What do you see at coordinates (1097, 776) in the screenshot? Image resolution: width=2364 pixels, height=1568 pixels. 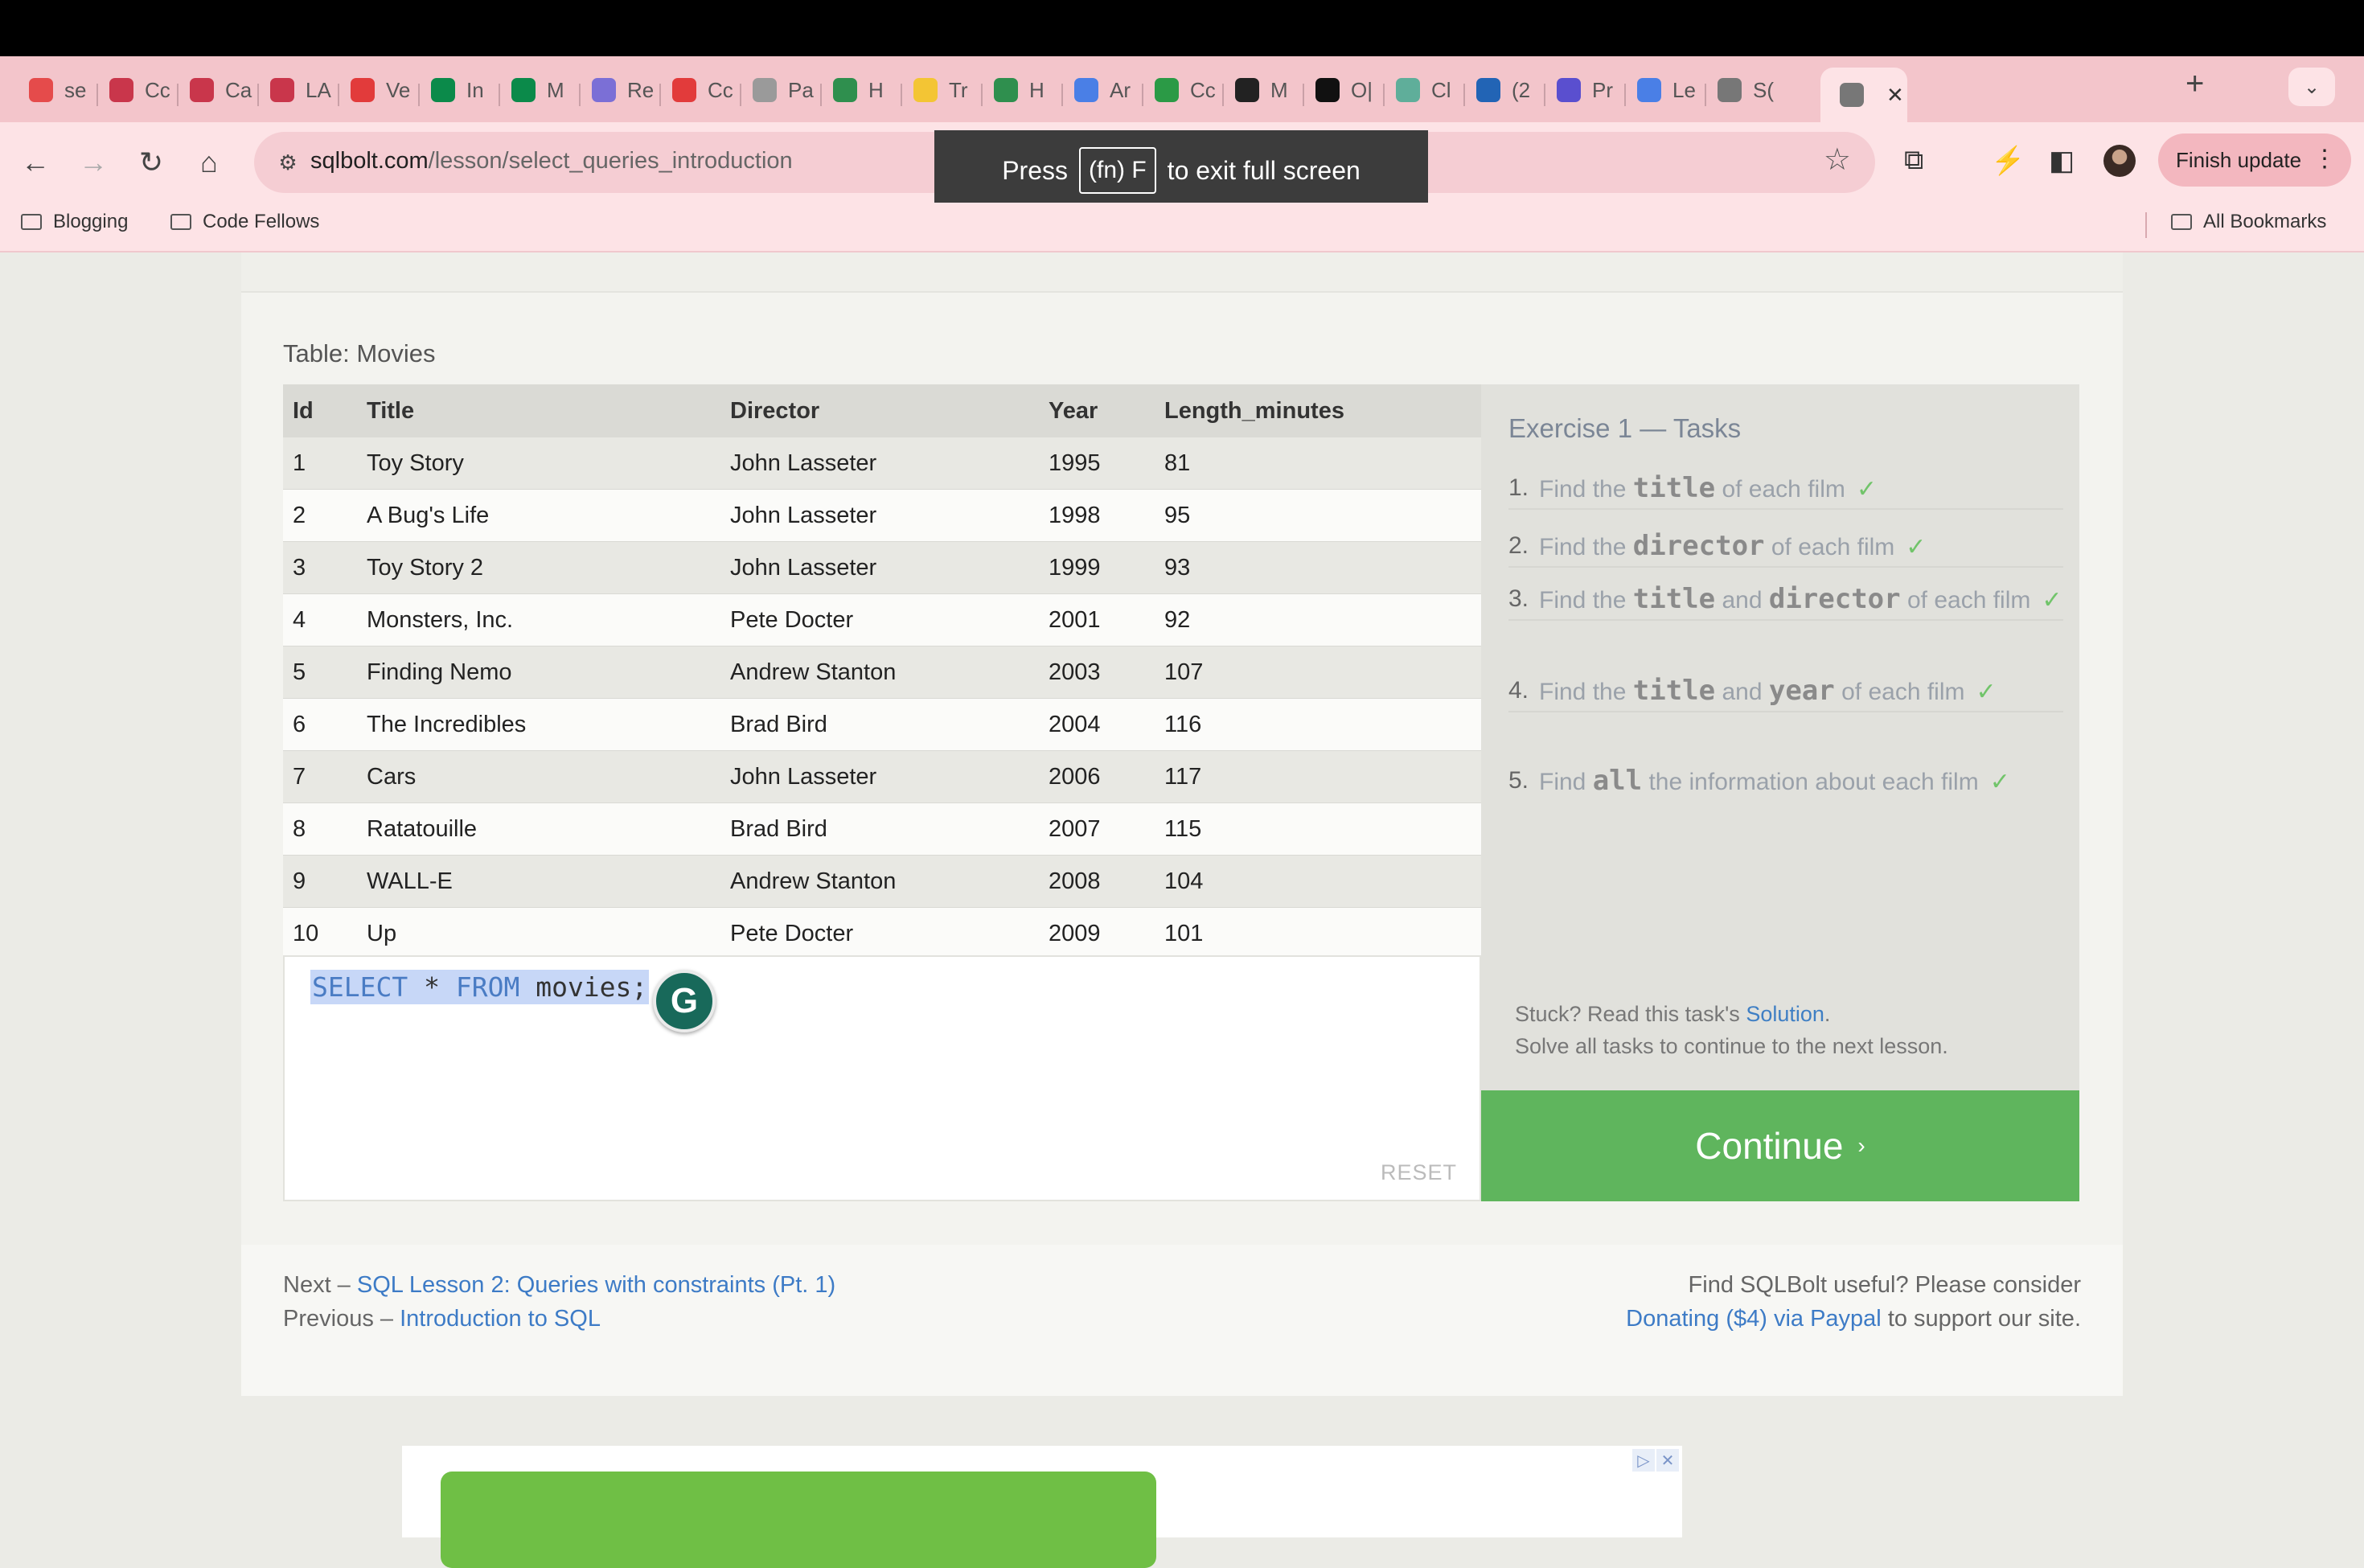 I see `table-cell: 2006` at bounding box center [1097, 776].